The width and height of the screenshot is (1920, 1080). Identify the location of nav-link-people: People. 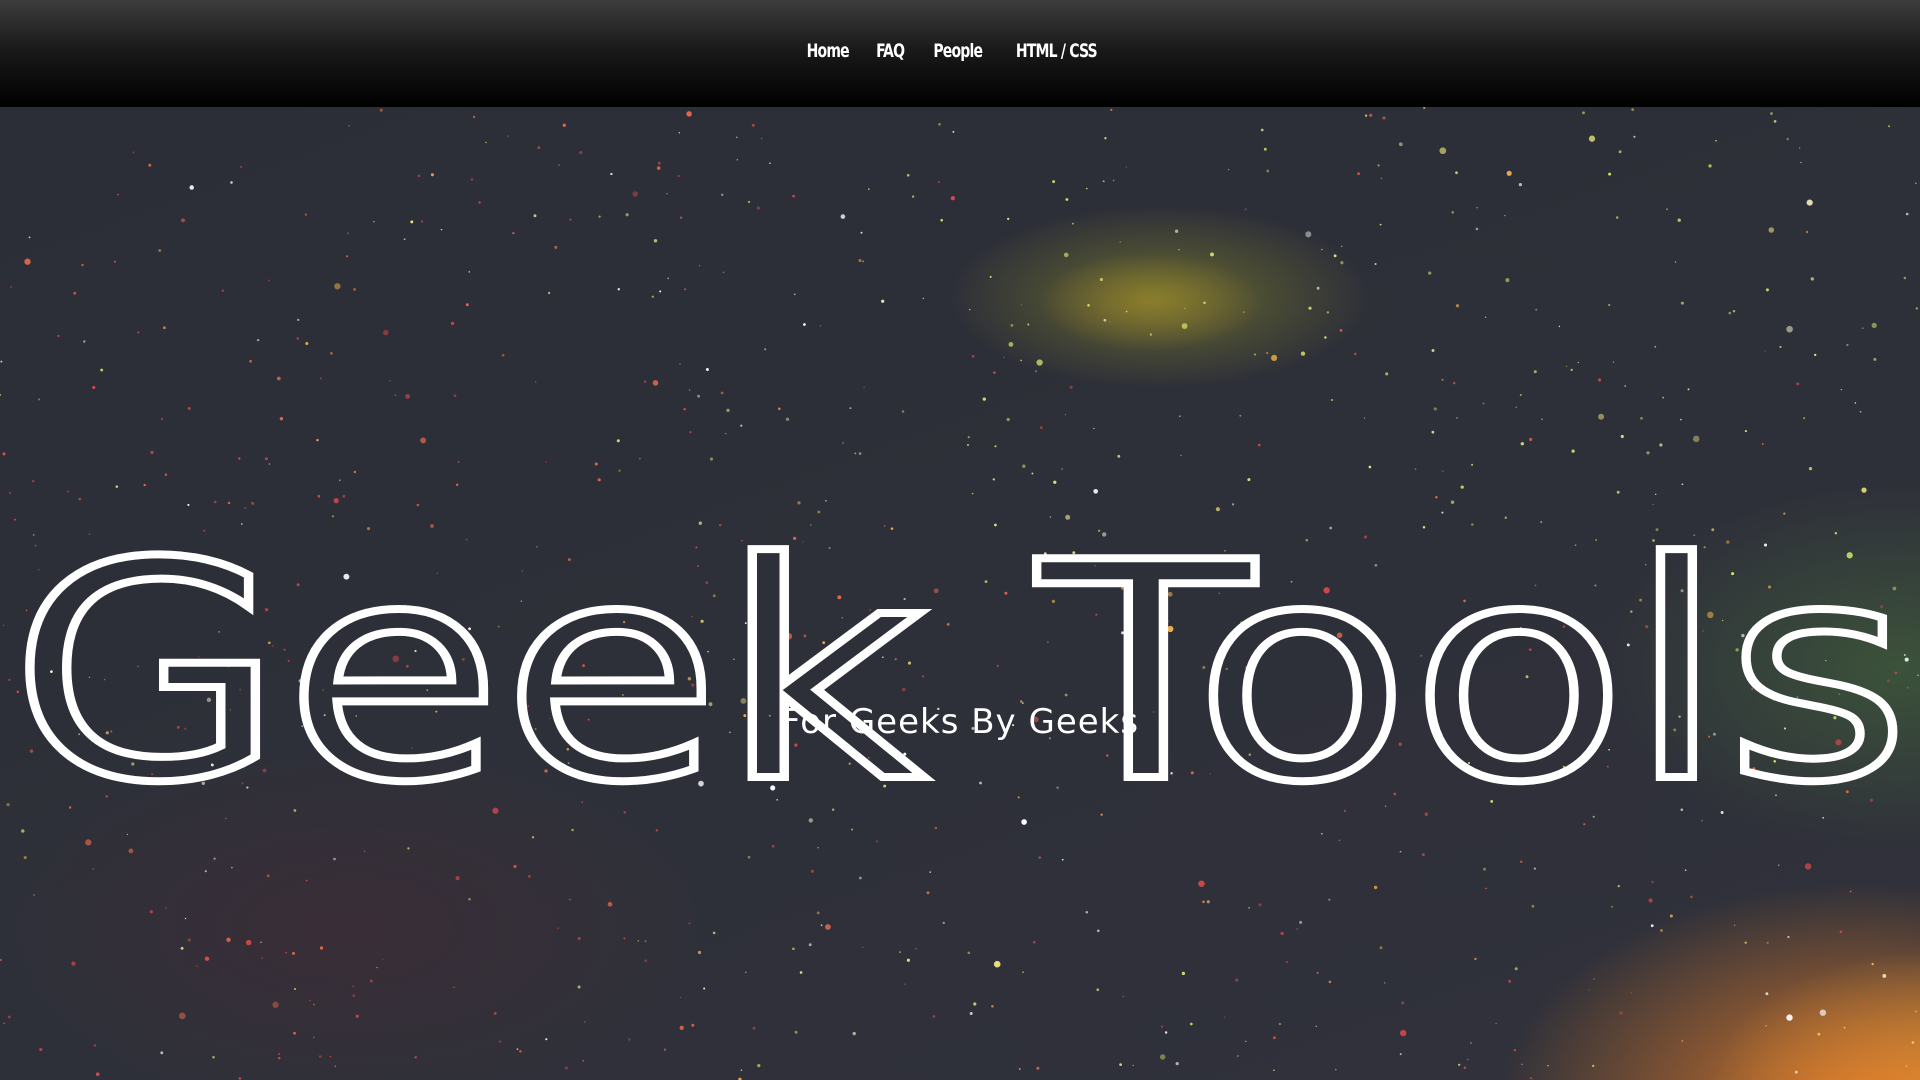
(958, 51).